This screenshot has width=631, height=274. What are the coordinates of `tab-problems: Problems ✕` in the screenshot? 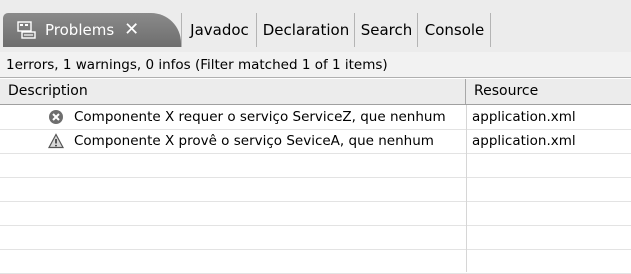 It's located at (92, 30).